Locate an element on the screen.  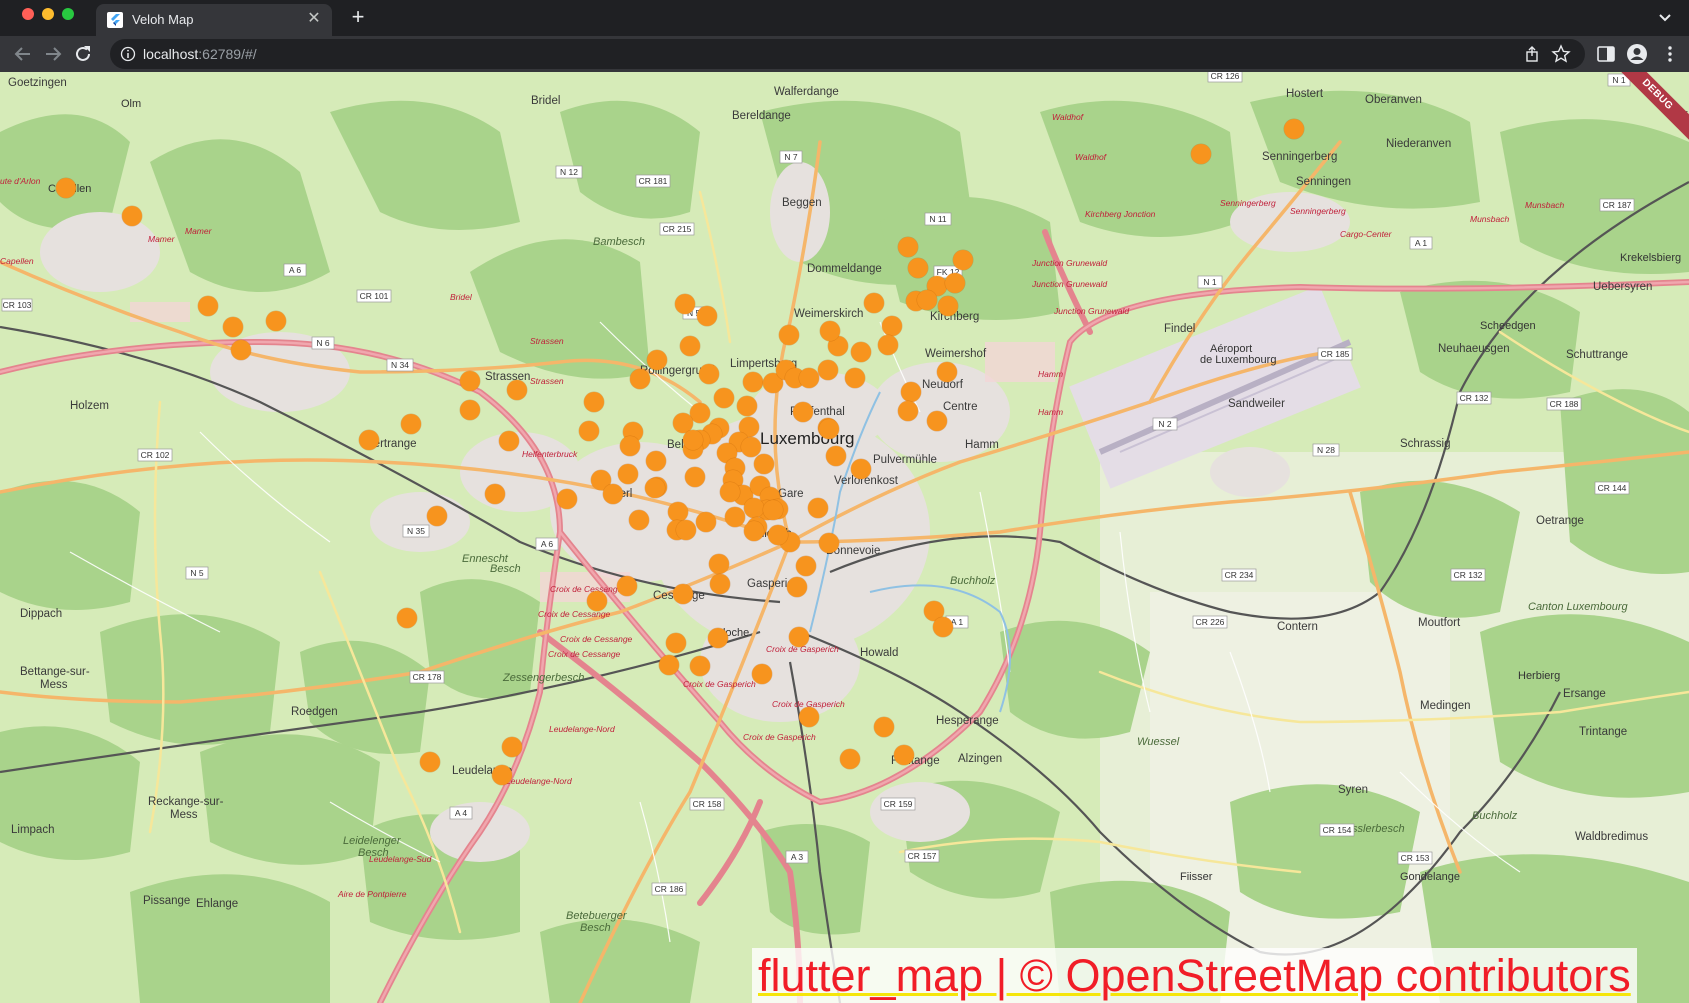
forward-icon is located at coordinates (53, 54).